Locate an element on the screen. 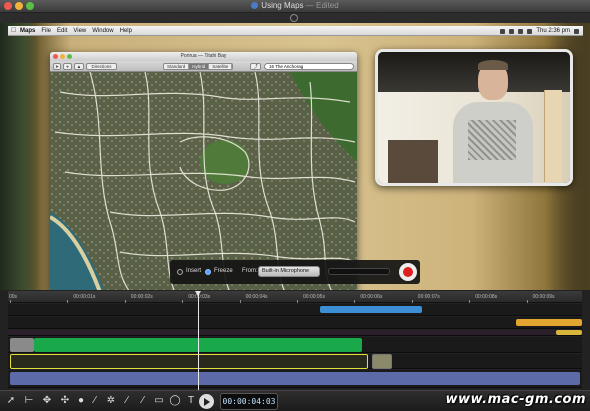  map-type-satellite: Satellite is located at coordinates (221, 66).